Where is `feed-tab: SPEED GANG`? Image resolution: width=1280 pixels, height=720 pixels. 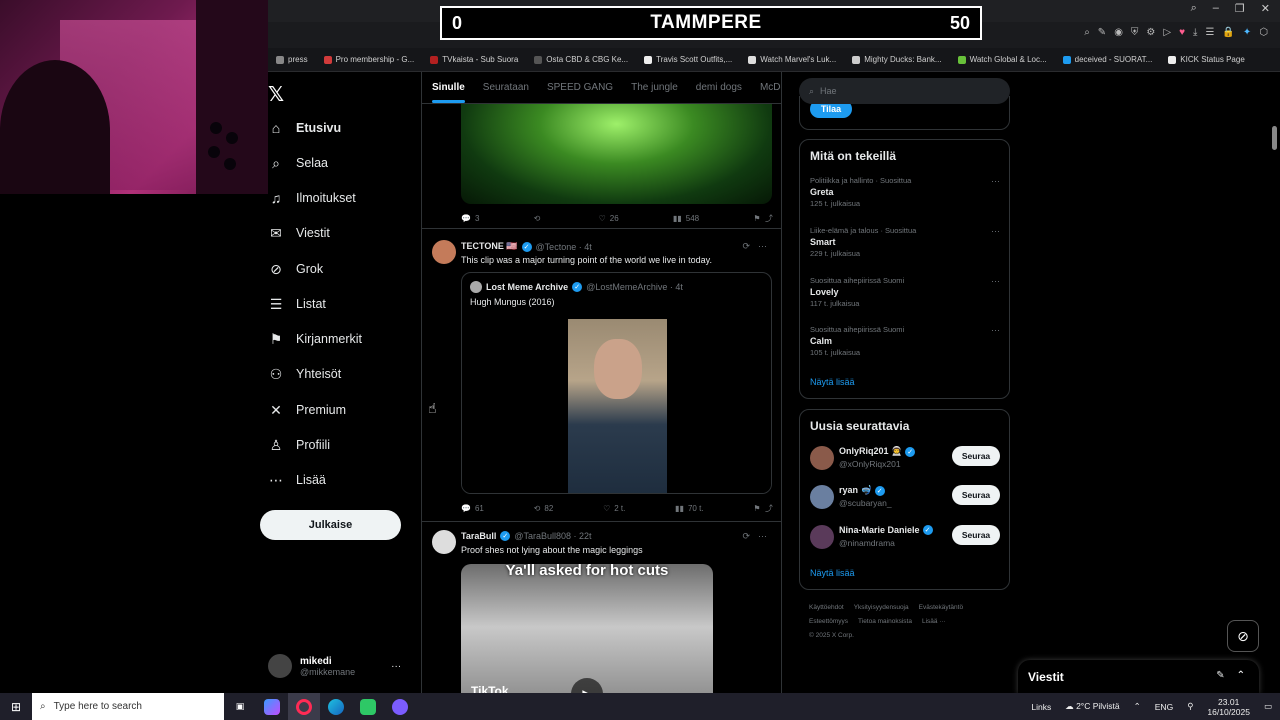 feed-tab: SPEED GANG is located at coordinates (580, 87).